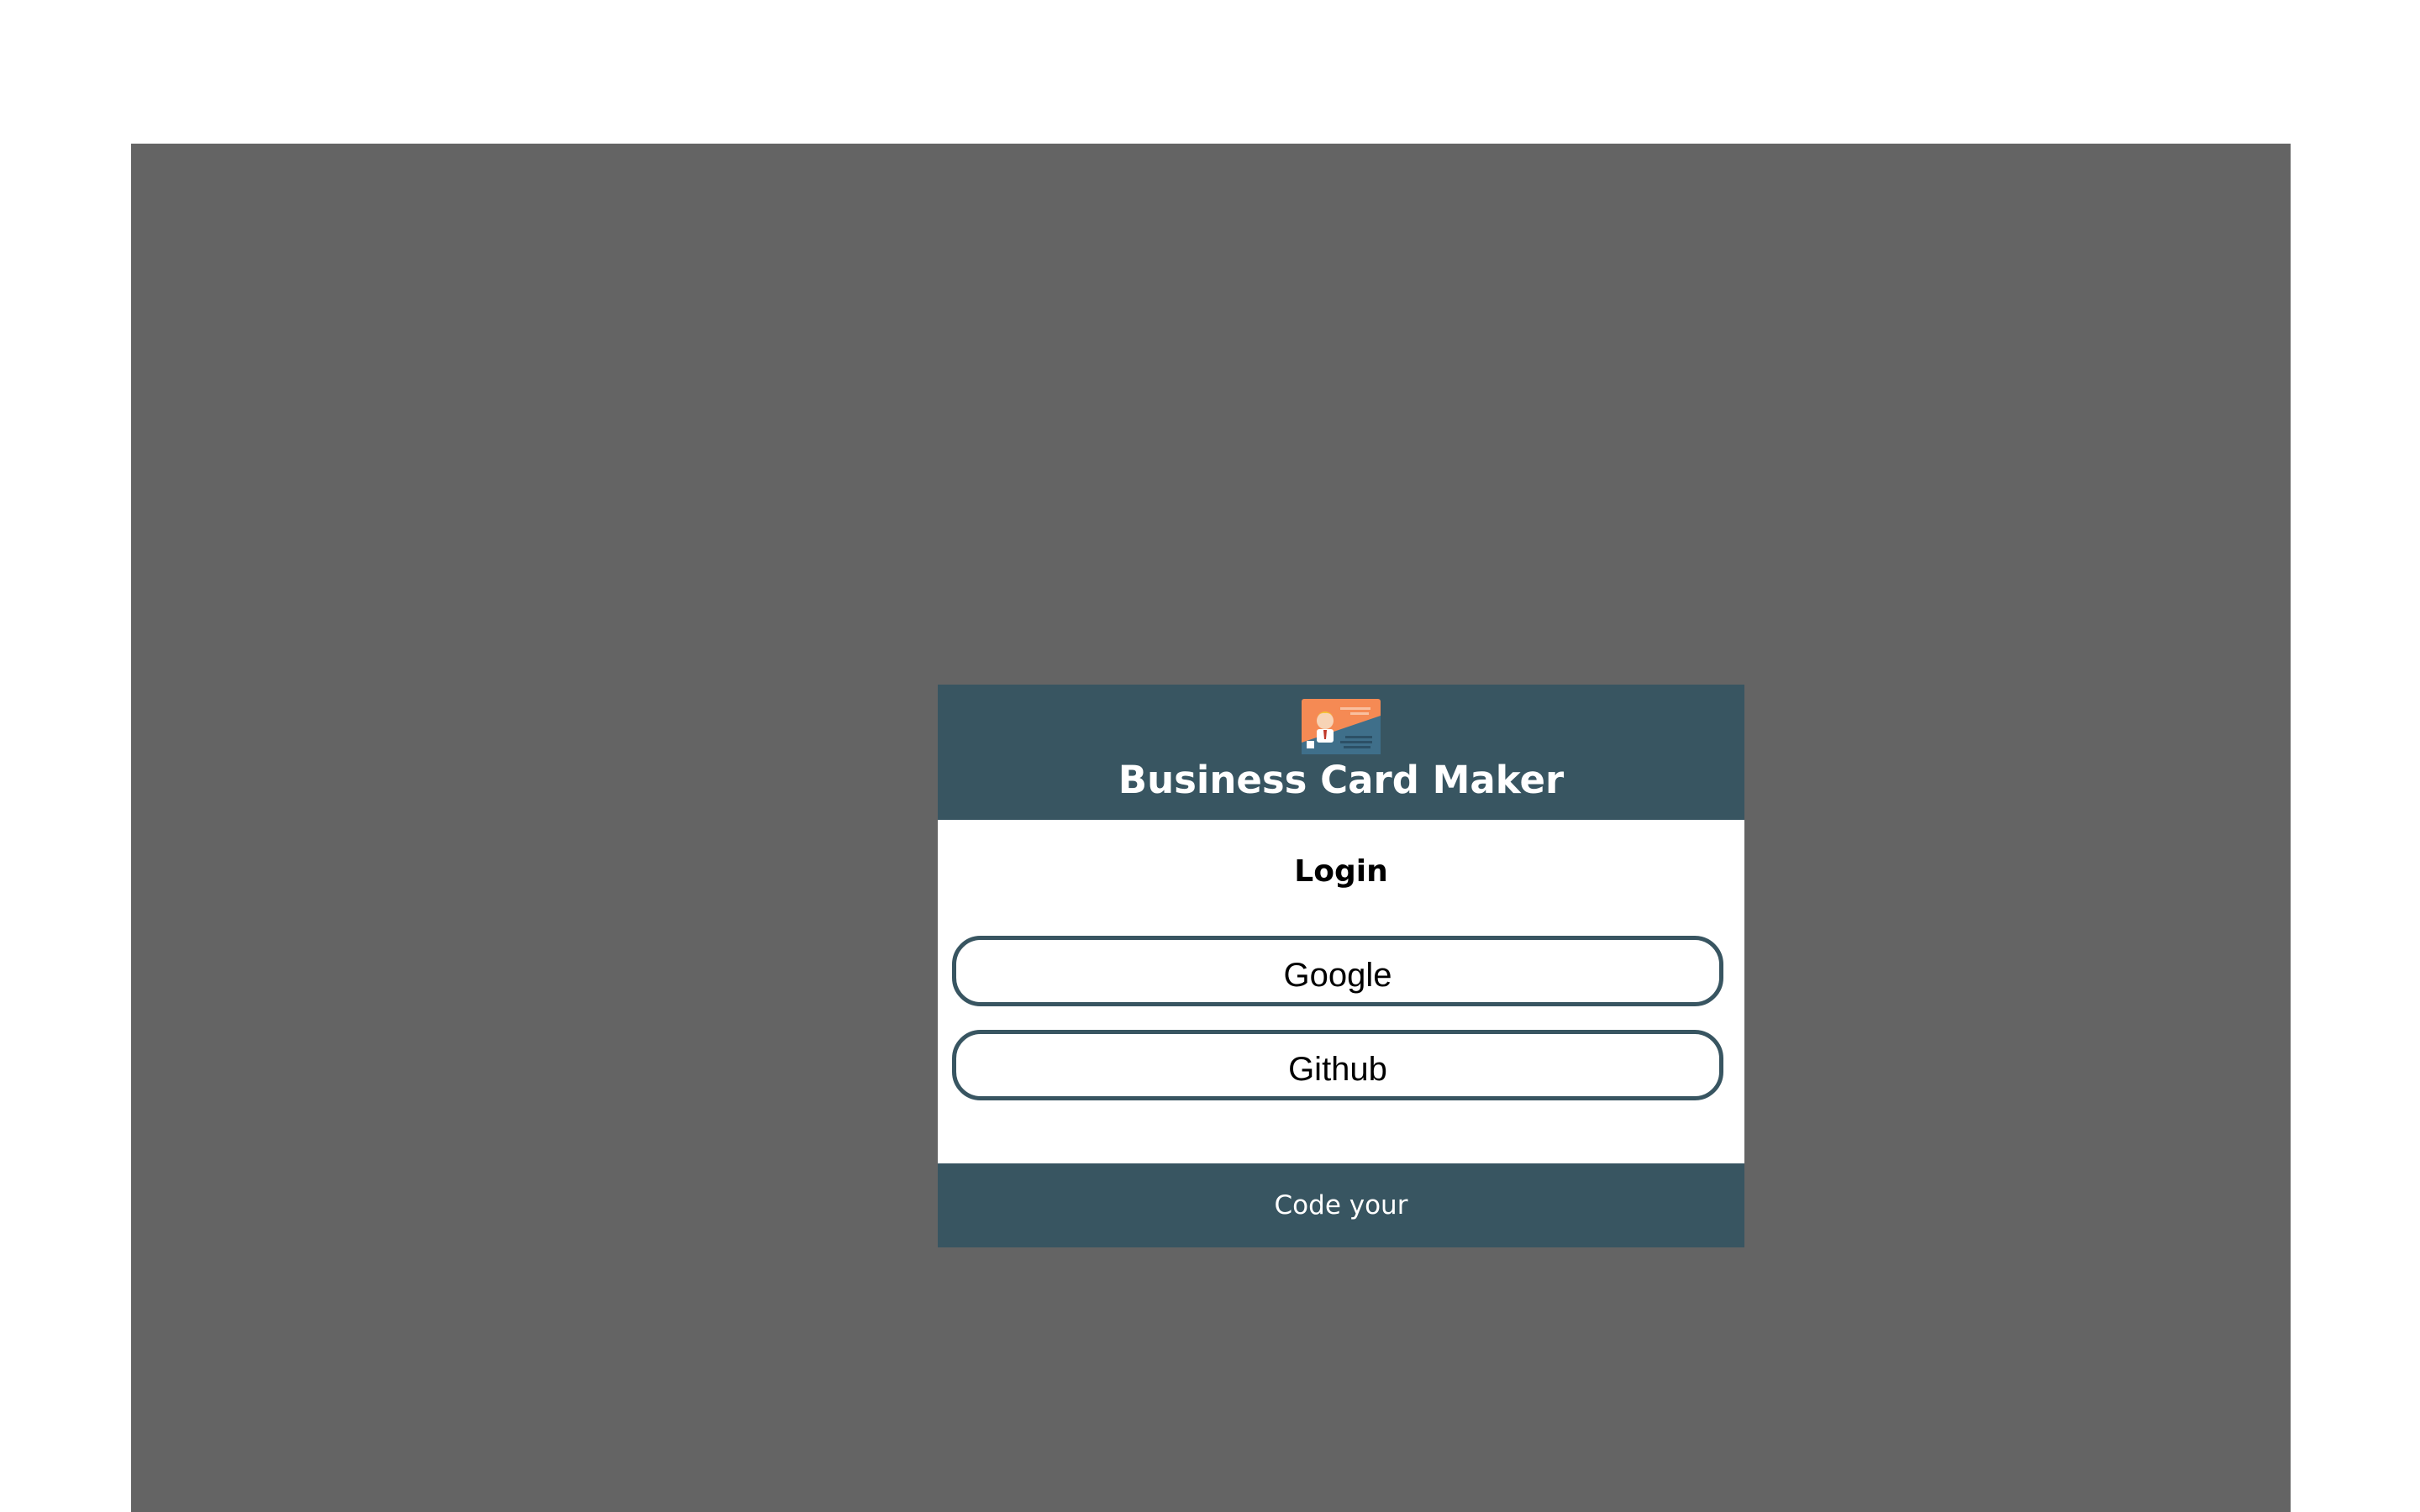 This screenshot has width=2420, height=1512. I want to click on google-login-button: Google, so click(1337, 971).